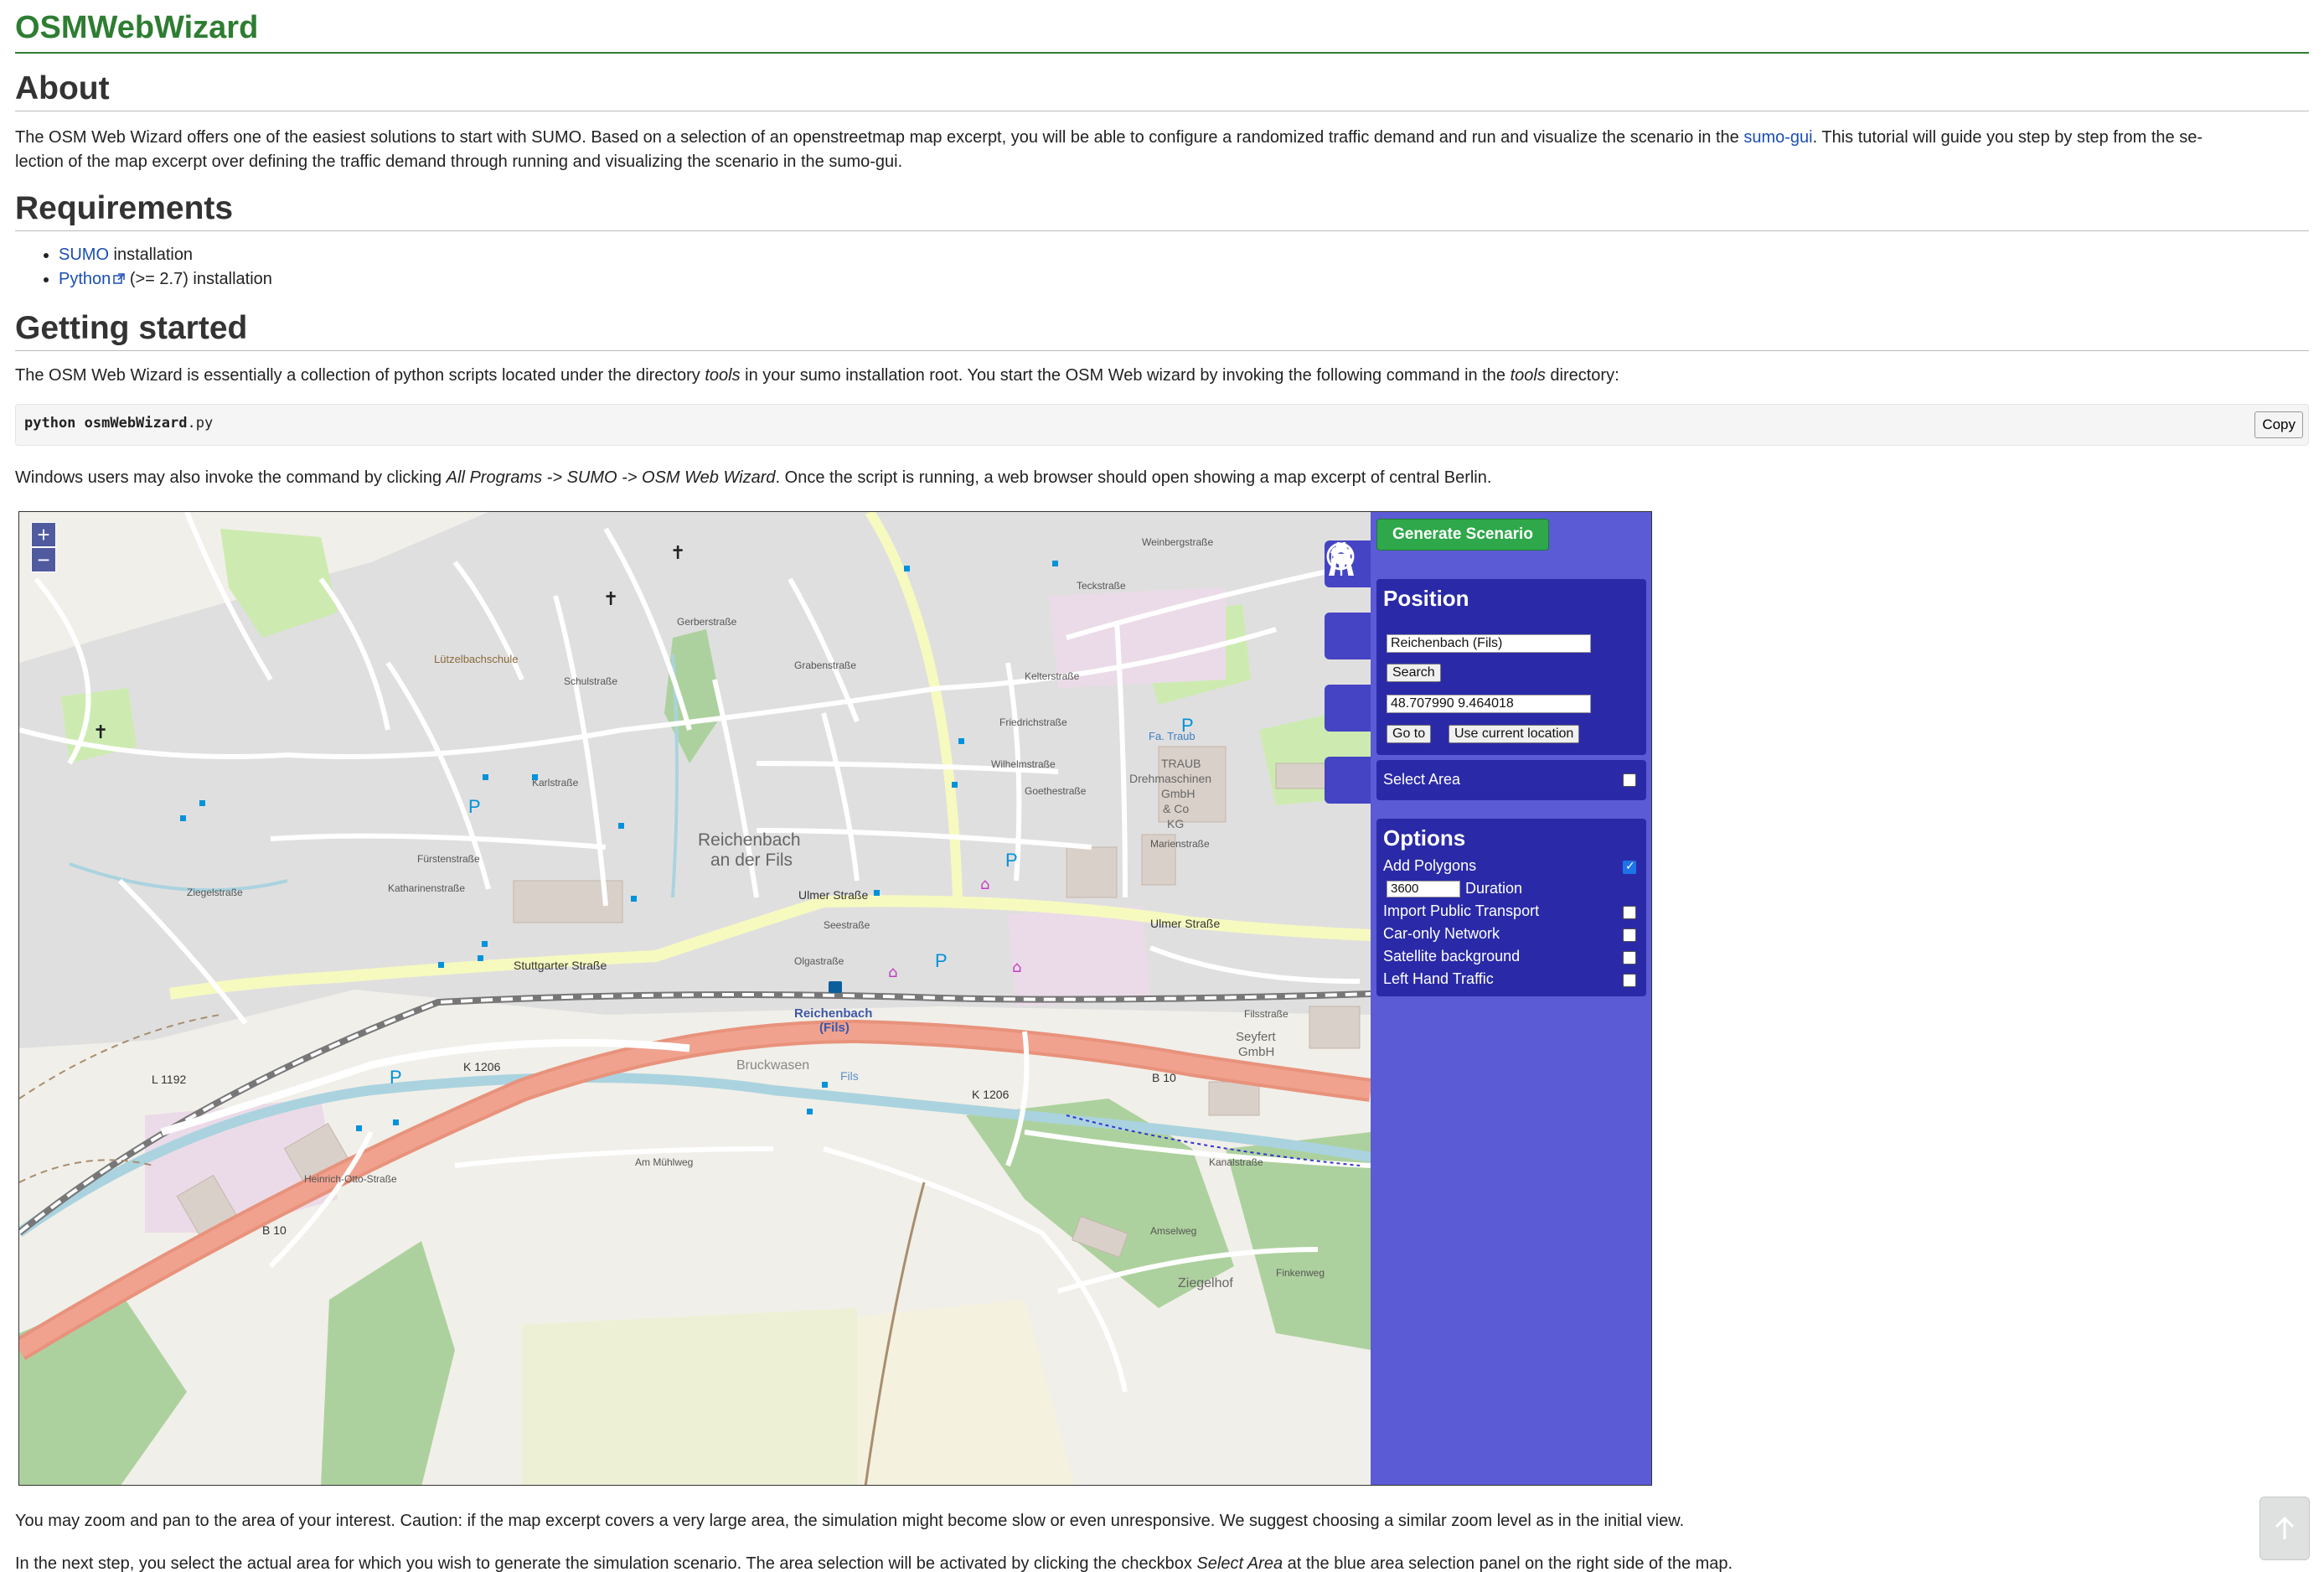 The image size is (2324, 1572). Describe the element at coordinates (1173, 1231) in the screenshot. I see `street-label: Amselweg` at that location.